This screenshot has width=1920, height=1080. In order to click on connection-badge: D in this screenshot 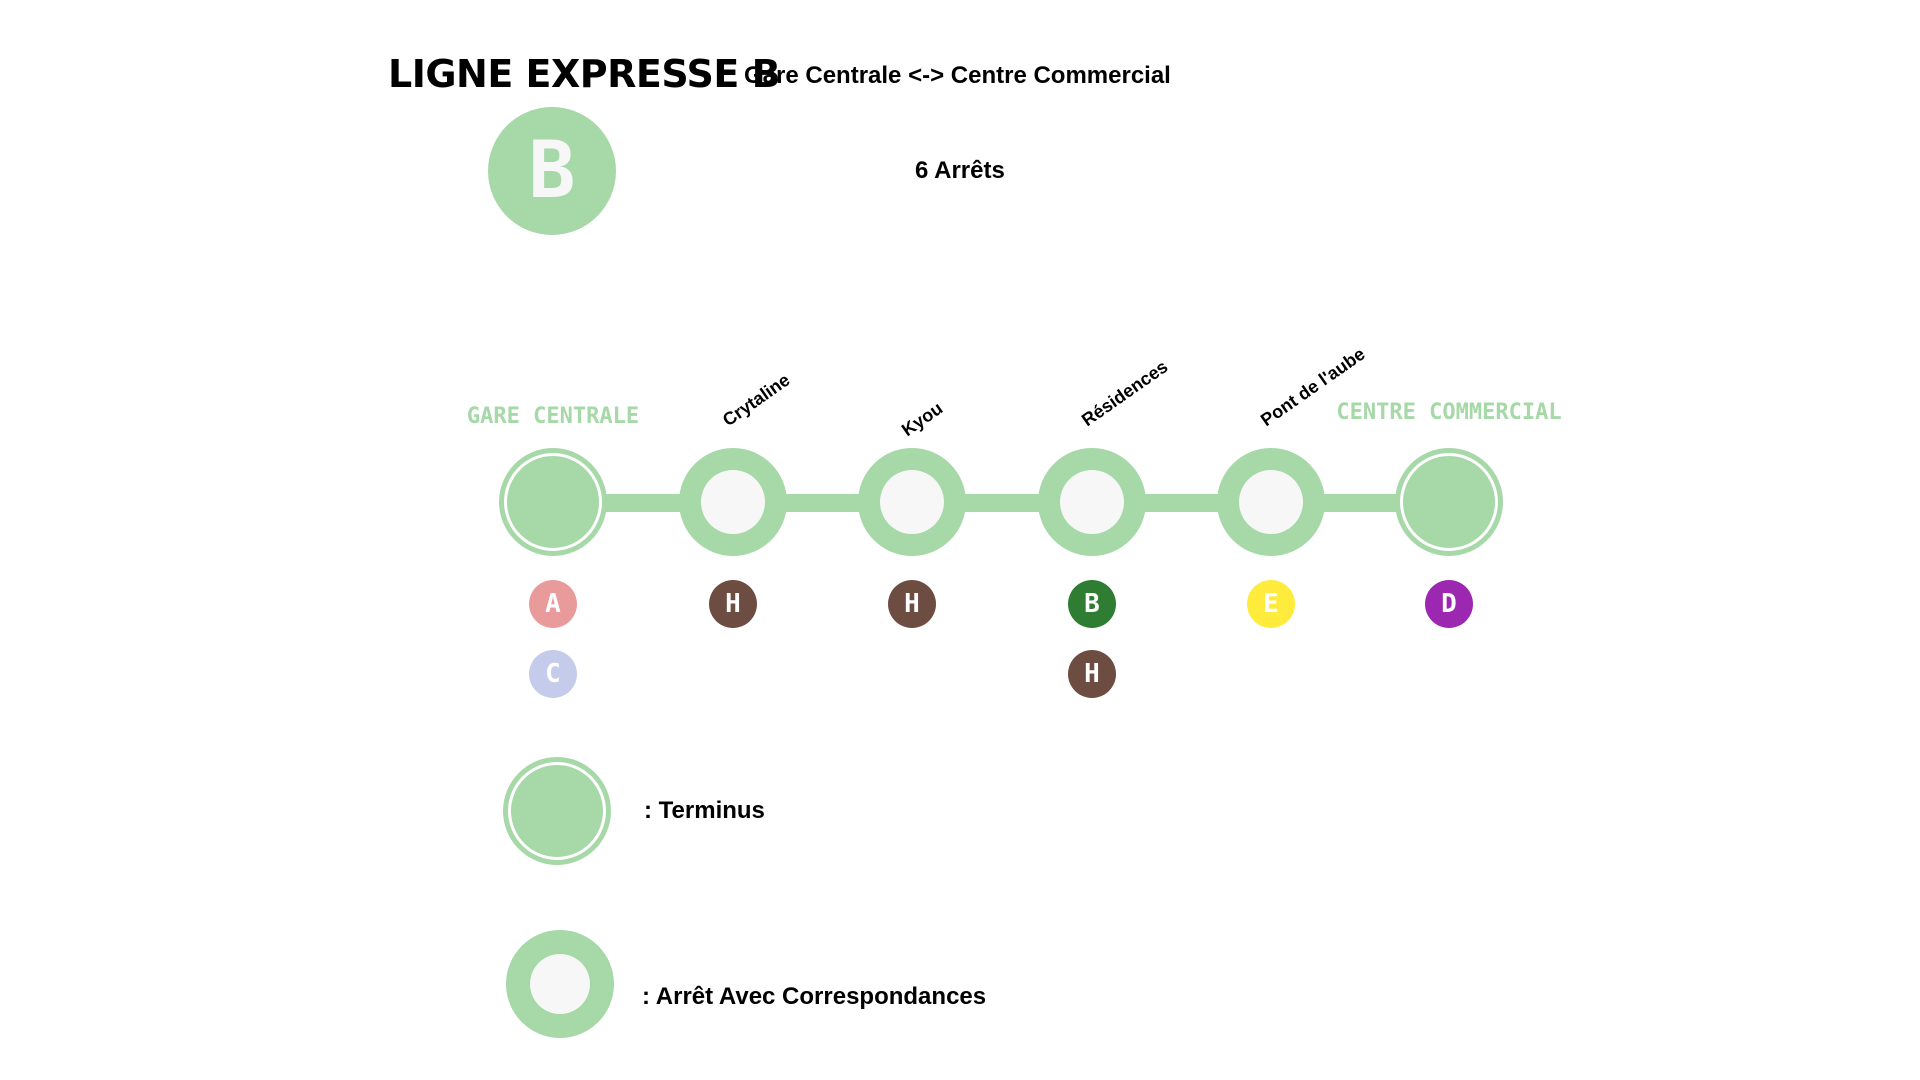, I will do `click(1449, 604)`.